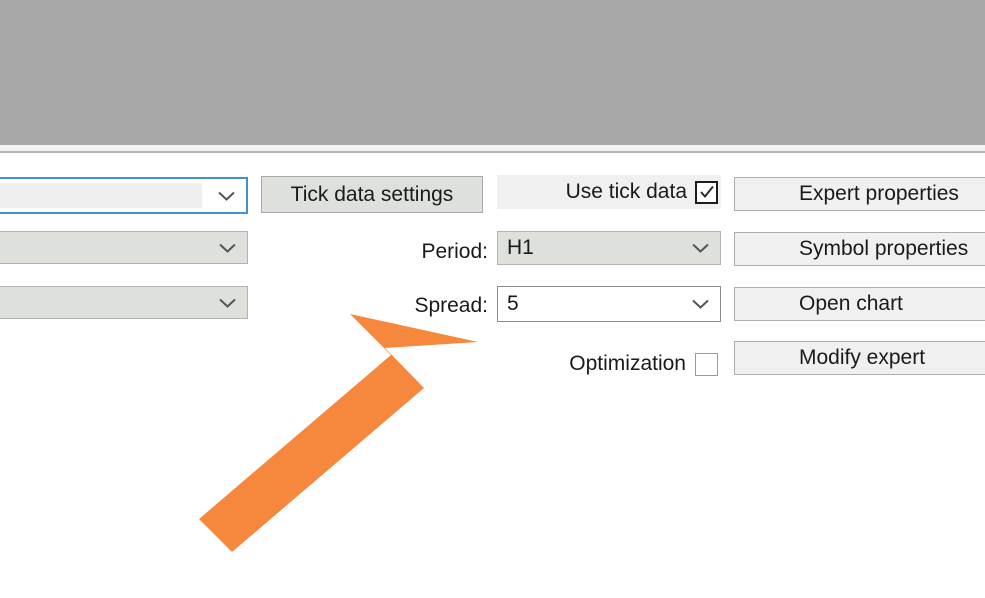 The image size is (985, 598). What do you see at coordinates (626, 191) in the screenshot?
I see `use-tick-data-label: Use tick data` at bounding box center [626, 191].